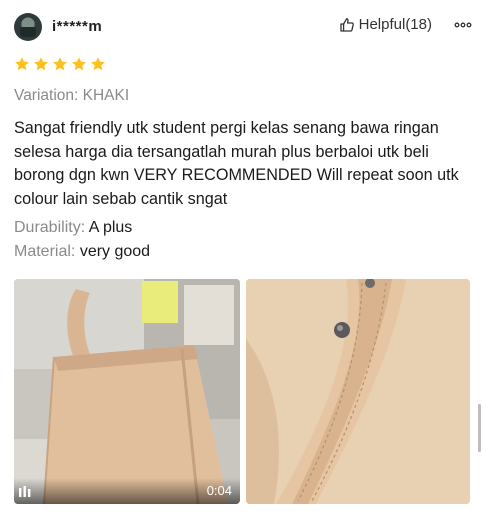 The image size is (484, 516). I want to click on star-rating, so click(60, 64).